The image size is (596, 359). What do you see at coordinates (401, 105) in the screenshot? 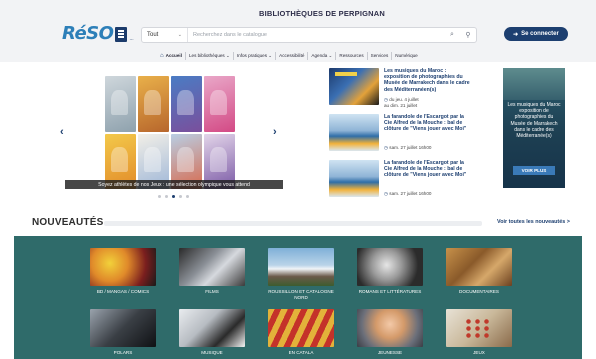
I see `news-date-line2: au dim. 21 juillet` at bounding box center [401, 105].